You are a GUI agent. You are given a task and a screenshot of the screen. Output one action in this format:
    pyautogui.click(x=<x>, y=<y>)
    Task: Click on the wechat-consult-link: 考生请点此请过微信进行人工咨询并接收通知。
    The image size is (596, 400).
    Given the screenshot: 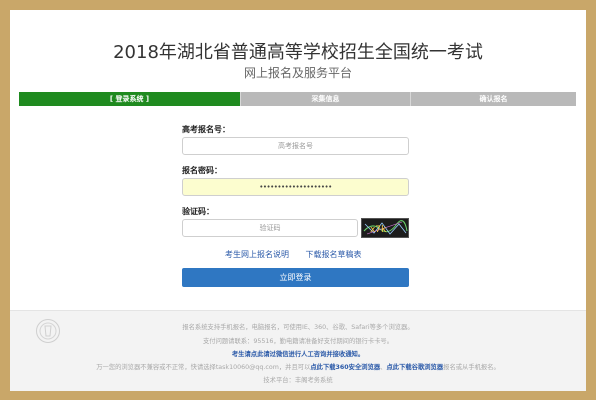 What is the action you would take?
    pyautogui.click(x=298, y=354)
    